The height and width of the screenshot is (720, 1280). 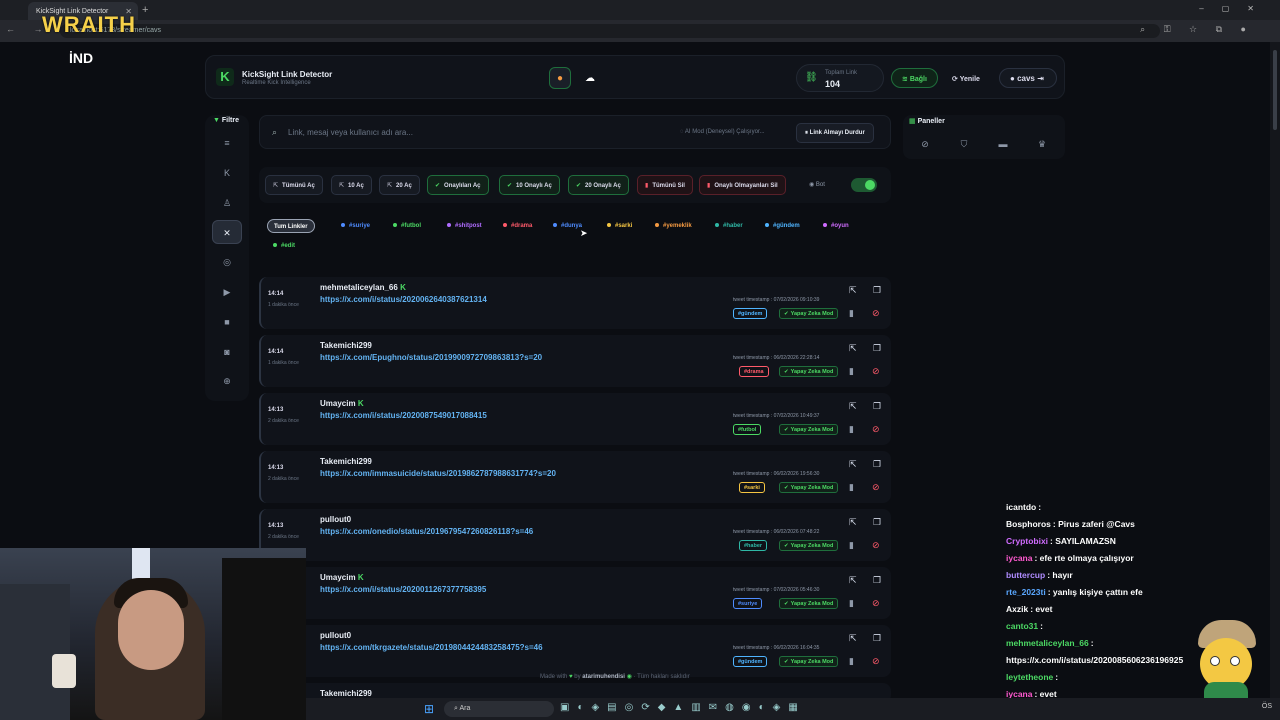 What do you see at coordinates (927, 121) in the screenshot?
I see `panels-heading: ▦ Paneller` at bounding box center [927, 121].